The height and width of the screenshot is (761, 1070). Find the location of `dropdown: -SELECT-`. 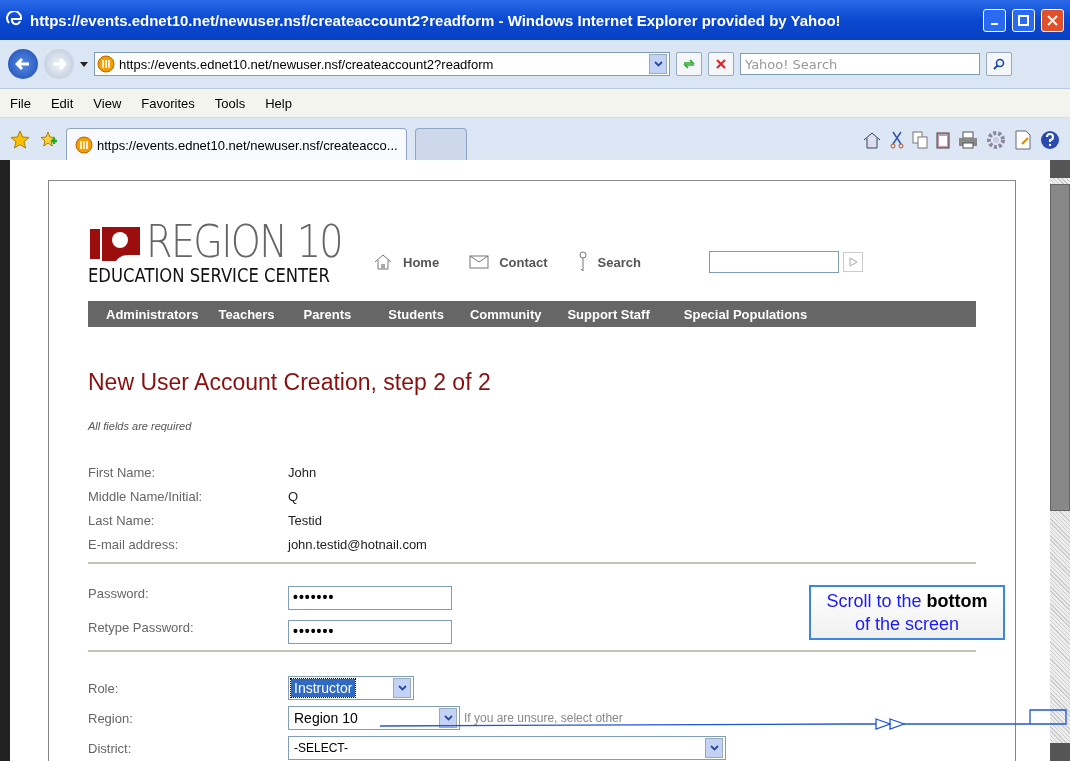

dropdown: -SELECT- is located at coordinates (507, 748).